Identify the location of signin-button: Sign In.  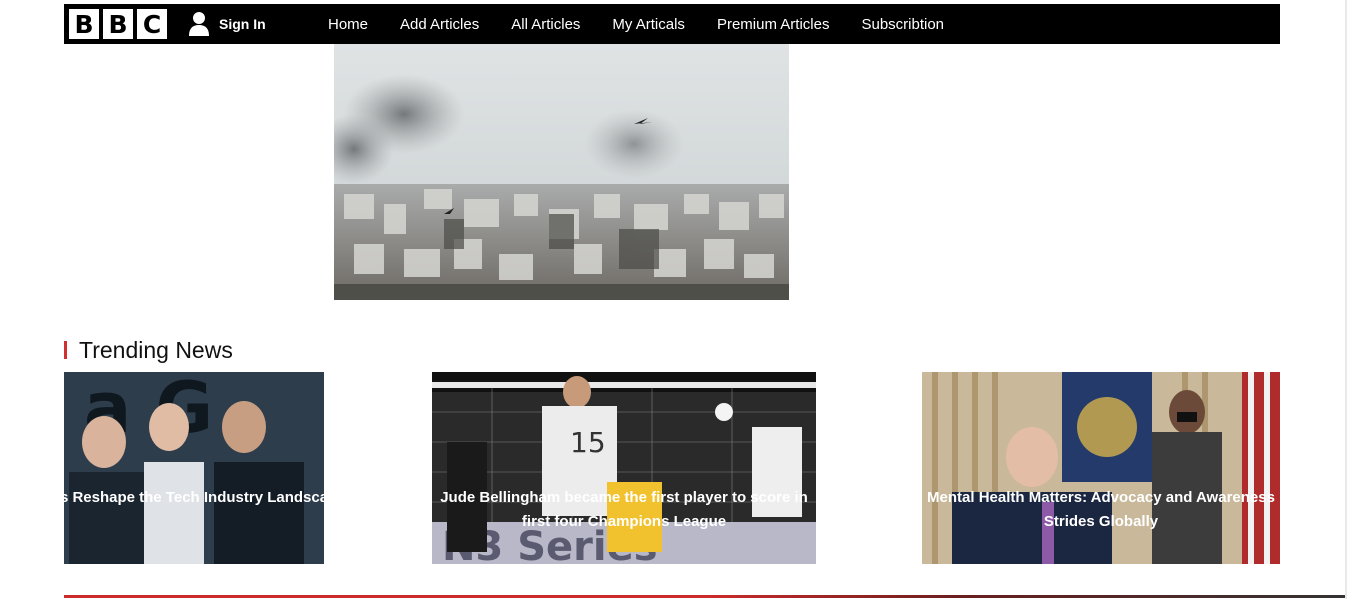
(227, 24).